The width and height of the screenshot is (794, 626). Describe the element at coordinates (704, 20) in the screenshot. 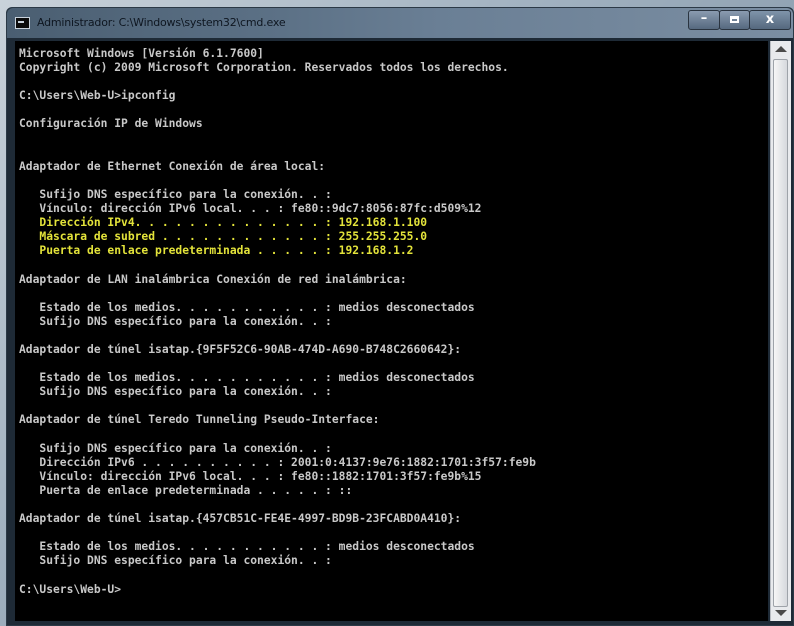

I see `minimize-button: –` at that location.